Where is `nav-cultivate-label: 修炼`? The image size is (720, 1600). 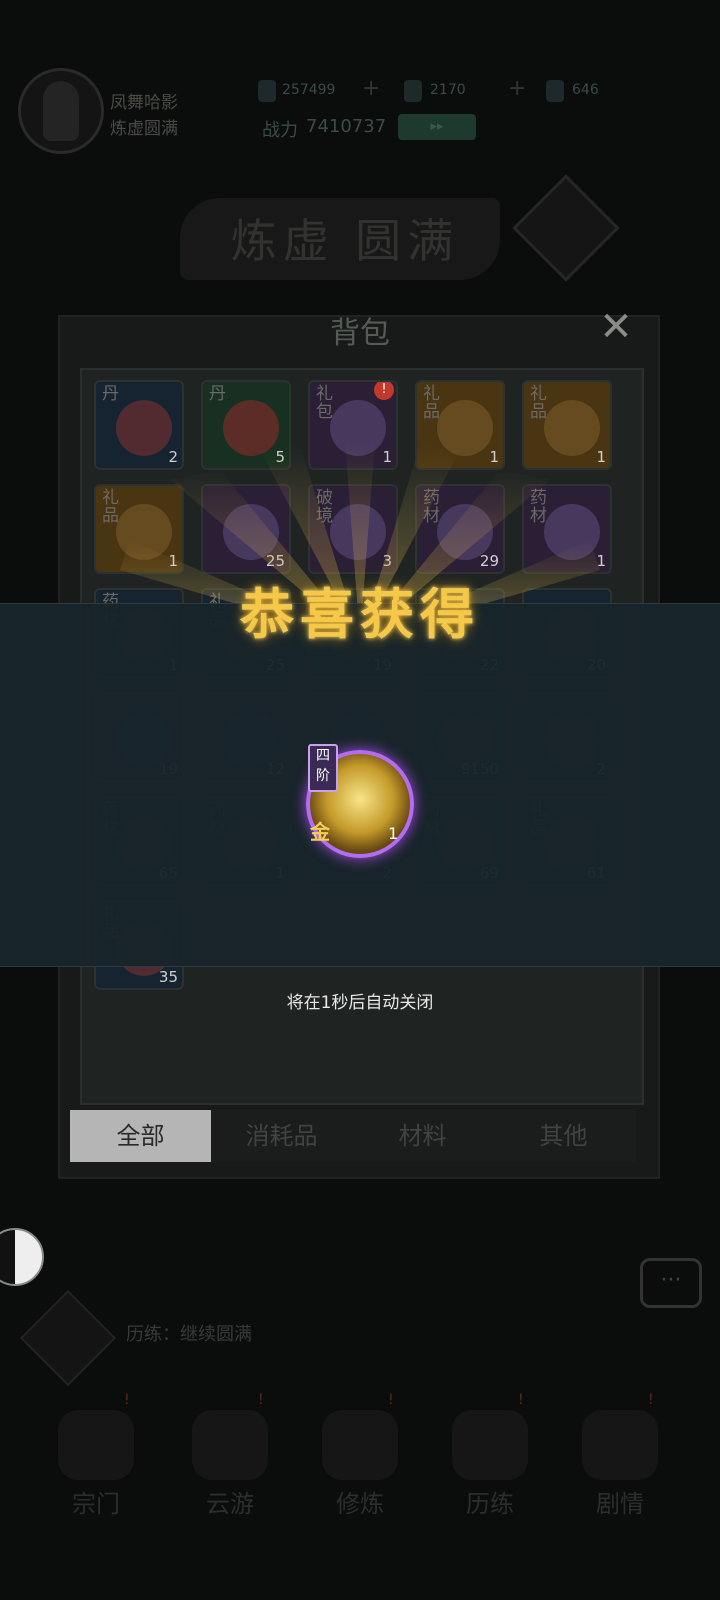
nav-cultivate-label: 修炼 is located at coordinates (360, 1504).